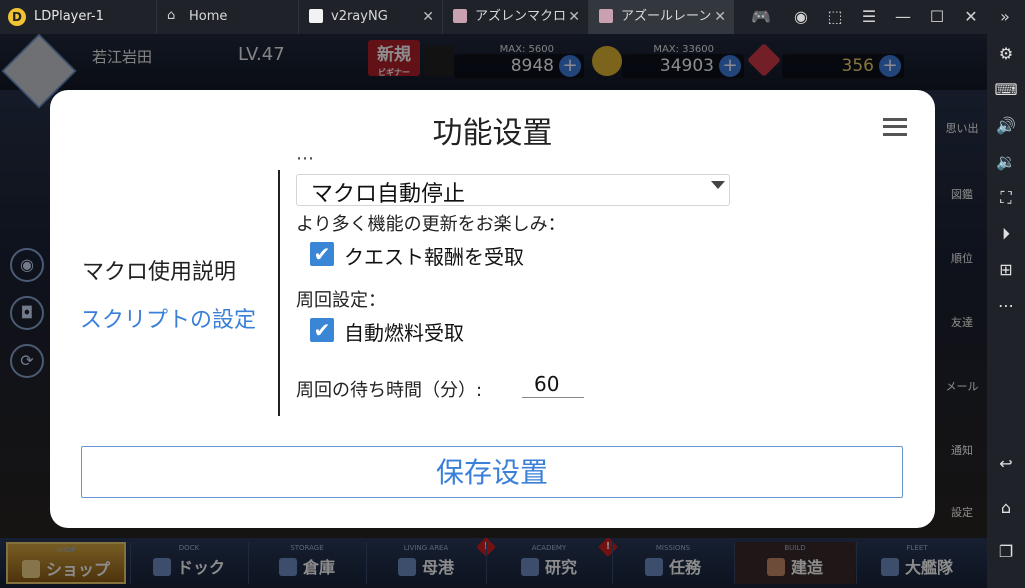 The image size is (1025, 588). I want to click on emulator-sidebar: ⚙ ⌨ 🔊 🔉 ⛶ ⏵ ⊞ ⋯ ↩ ⌂ ❐, so click(1006, 311).